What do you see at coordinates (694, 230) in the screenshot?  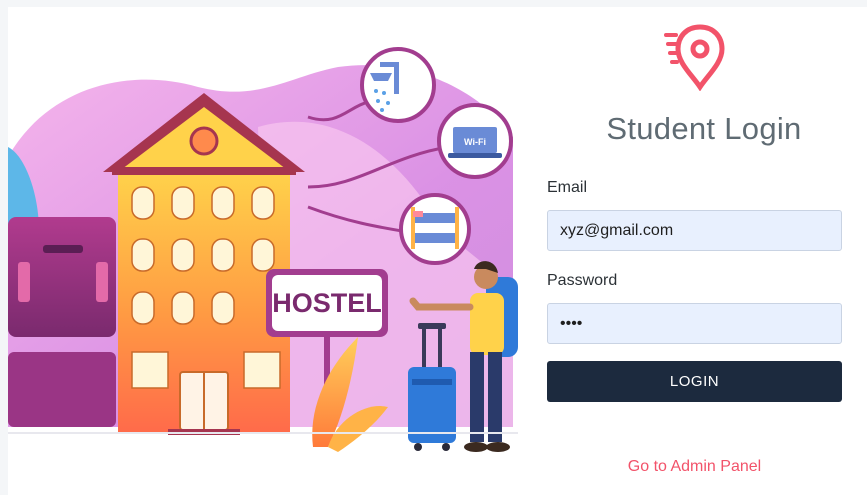 I see `email-input` at bounding box center [694, 230].